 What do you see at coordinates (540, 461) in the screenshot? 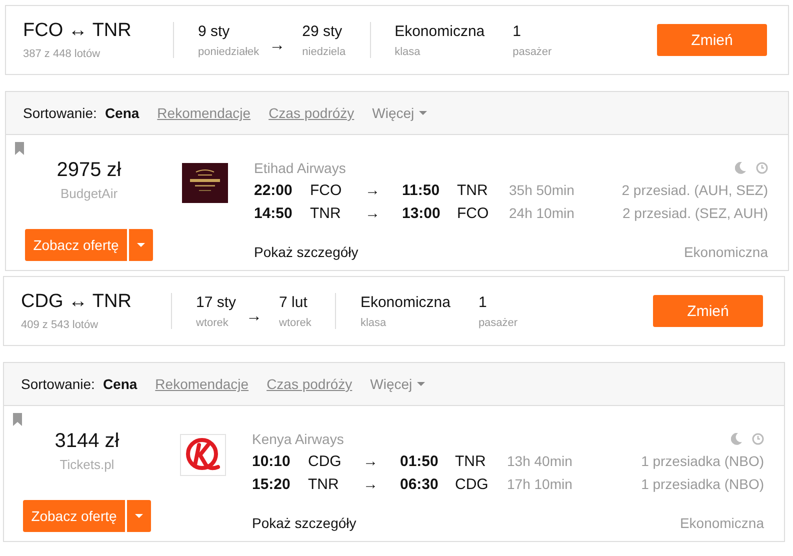
I see `flight-duration: 13h 40min` at bounding box center [540, 461].